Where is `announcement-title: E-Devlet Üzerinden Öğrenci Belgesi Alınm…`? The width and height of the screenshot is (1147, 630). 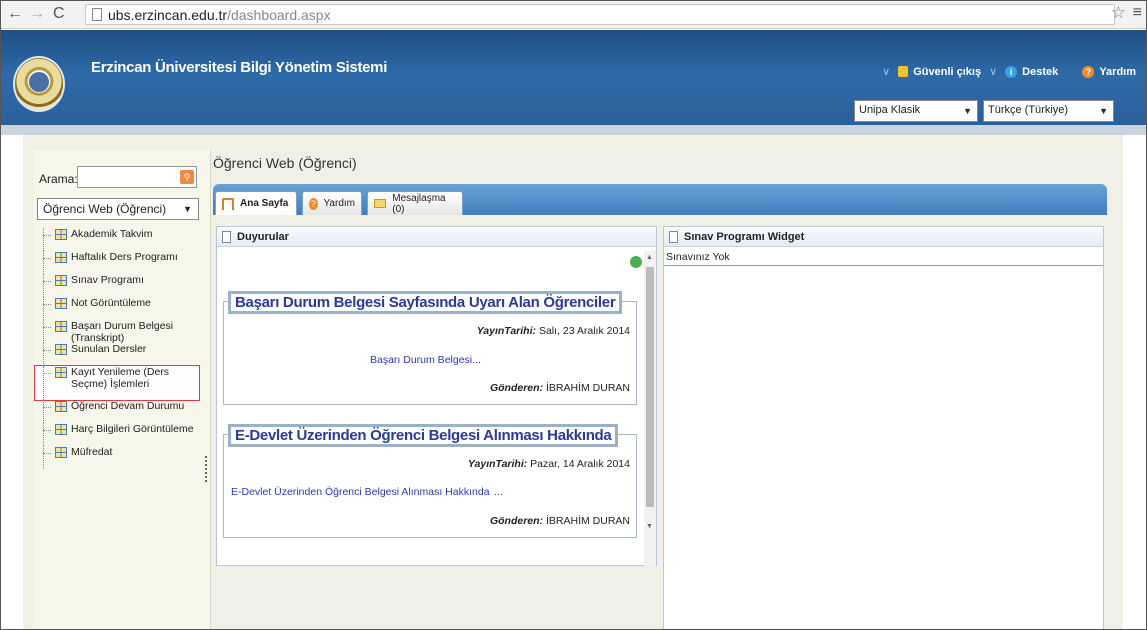 announcement-title: E-Devlet Üzerinden Öğrenci Belgesi Alınm… is located at coordinates (423, 435).